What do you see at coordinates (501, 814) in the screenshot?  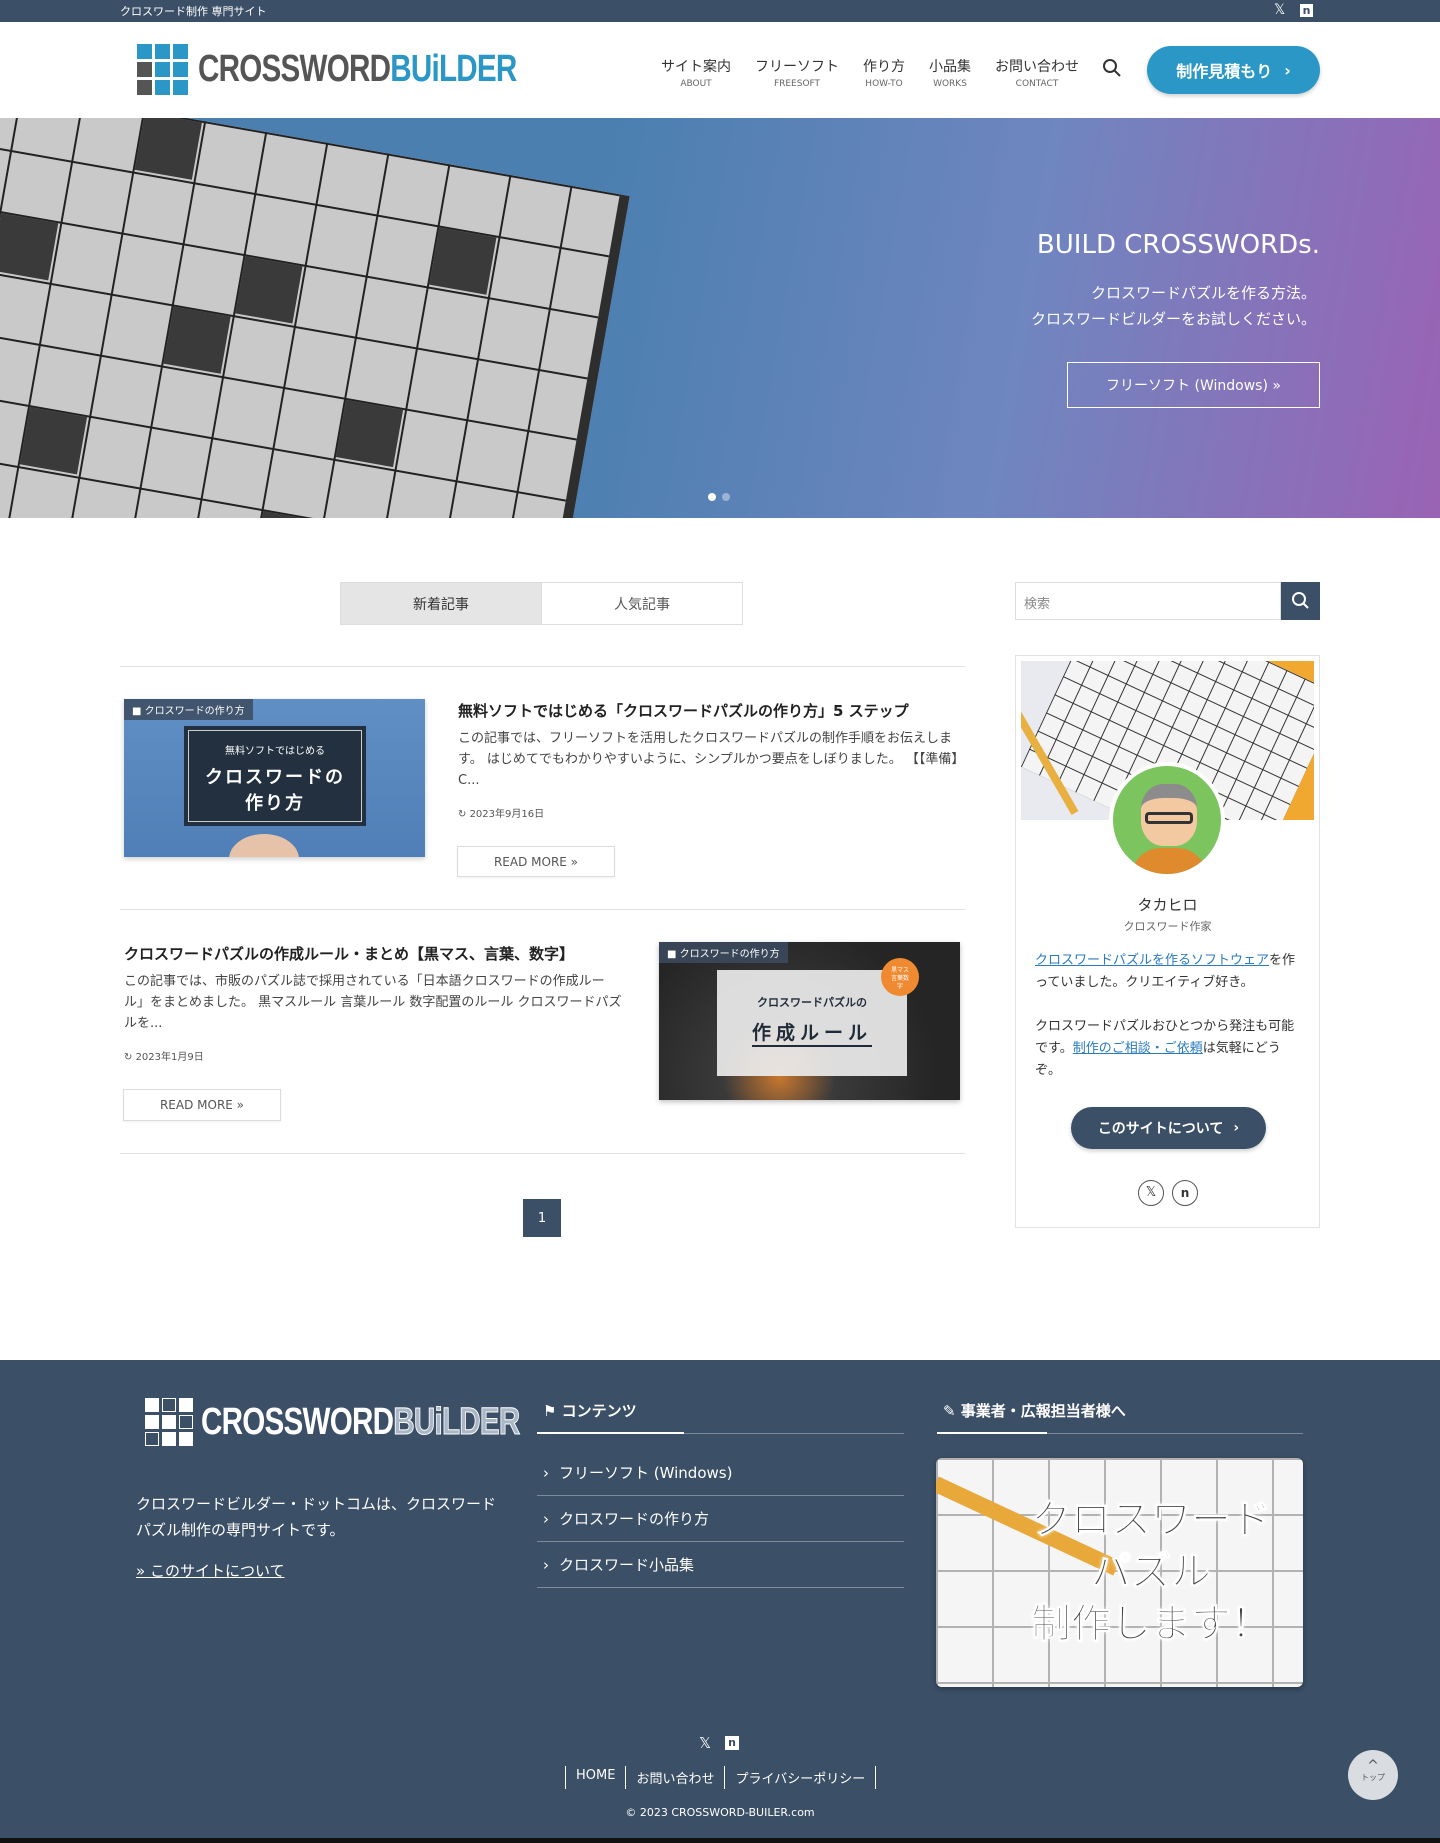 I see `article-date: ↻ 2023年9月16日` at bounding box center [501, 814].